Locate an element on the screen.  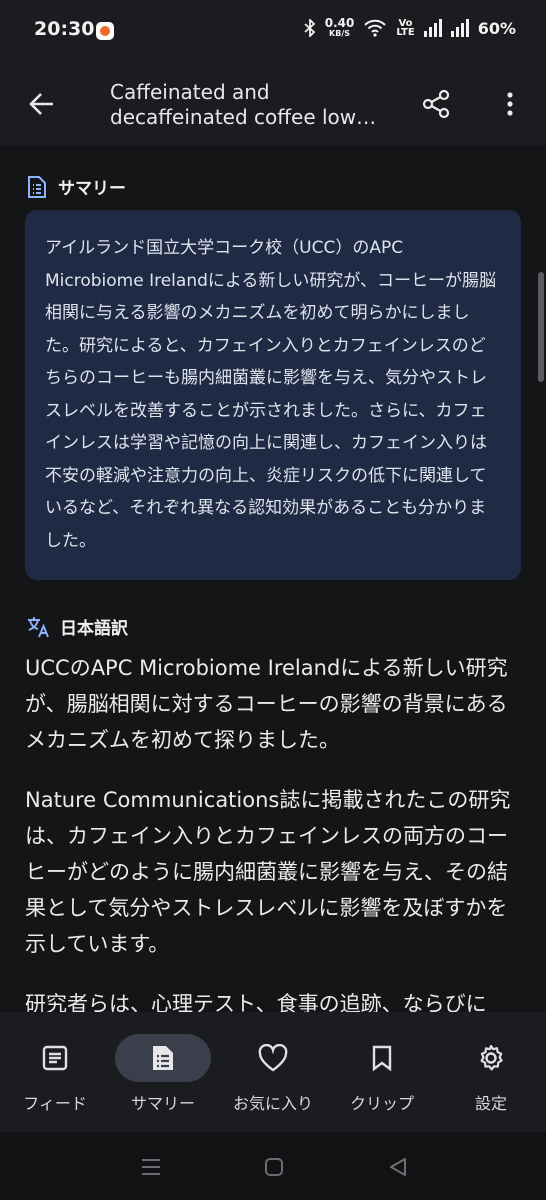
status-indicators: 0.40 KB/S Vo LTE 60% is located at coordinates (410, 27).